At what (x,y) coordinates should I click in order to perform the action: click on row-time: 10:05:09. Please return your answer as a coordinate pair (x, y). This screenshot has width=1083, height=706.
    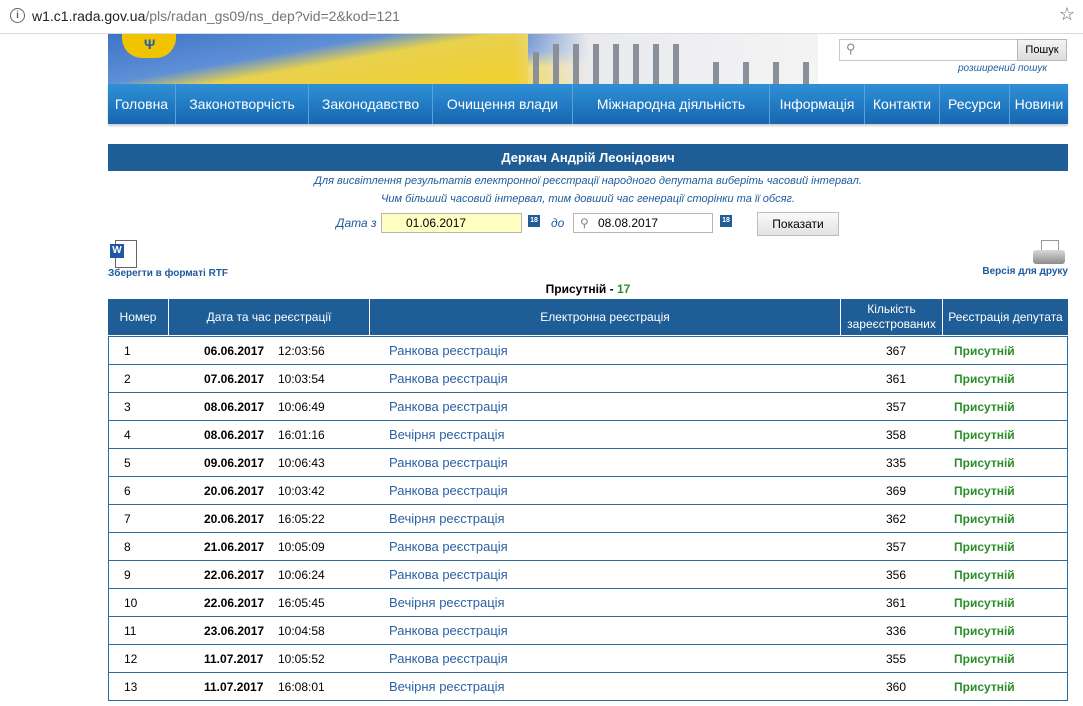
    Looking at the image, I should click on (301, 547).